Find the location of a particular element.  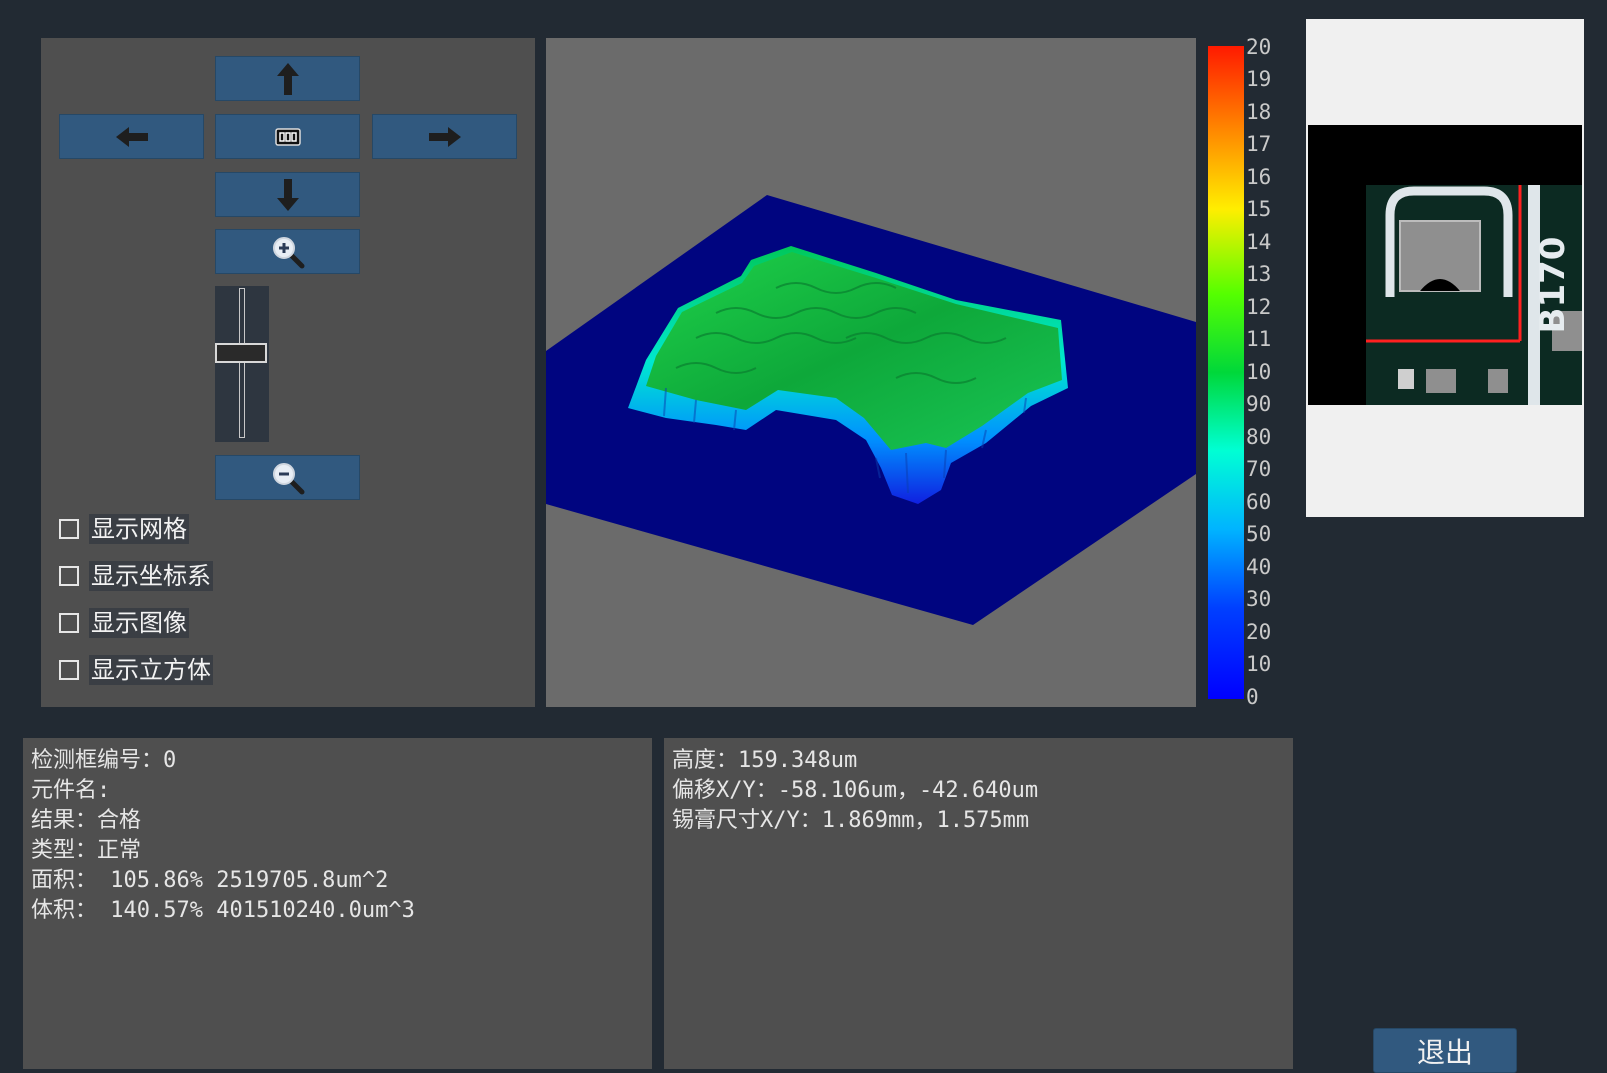

move-left-button is located at coordinates (131, 136).